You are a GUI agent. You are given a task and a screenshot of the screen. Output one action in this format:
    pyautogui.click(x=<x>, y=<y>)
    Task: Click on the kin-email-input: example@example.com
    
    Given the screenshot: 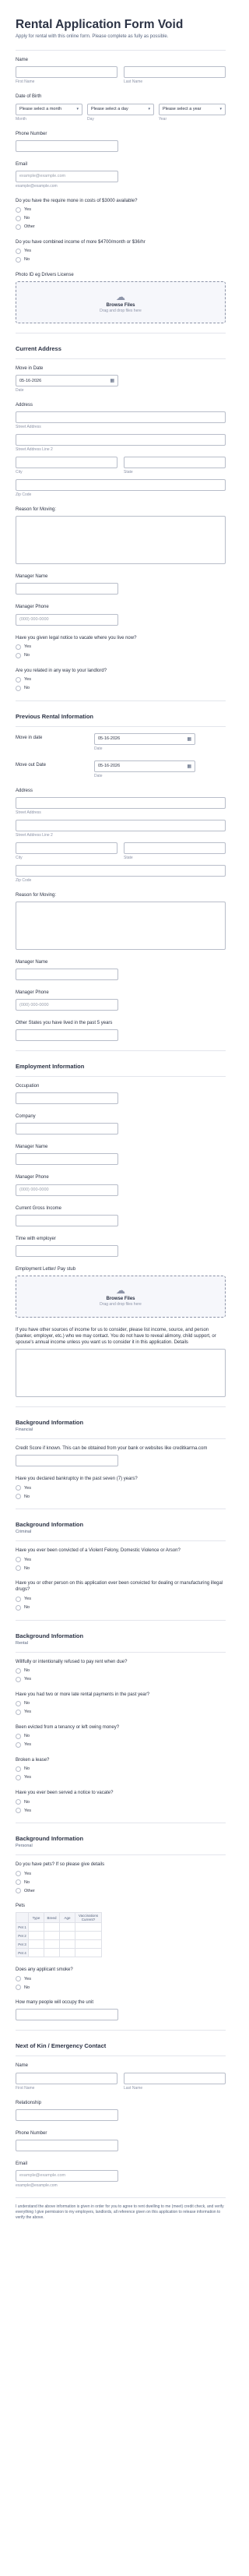 What is the action you would take?
    pyautogui.click(x=67, y=2175)
    